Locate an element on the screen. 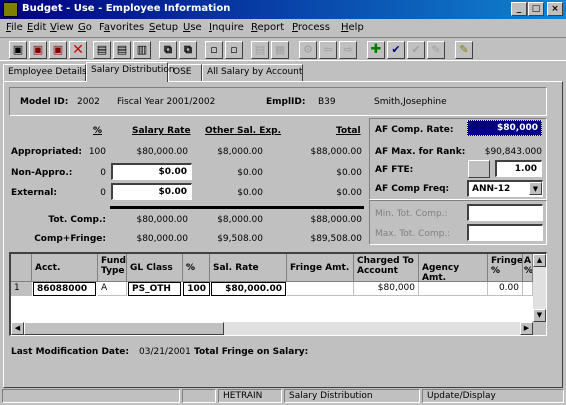 This screenshot has height=405, width=566. grid-row-number: 1 is located at coordinates (21, 289).